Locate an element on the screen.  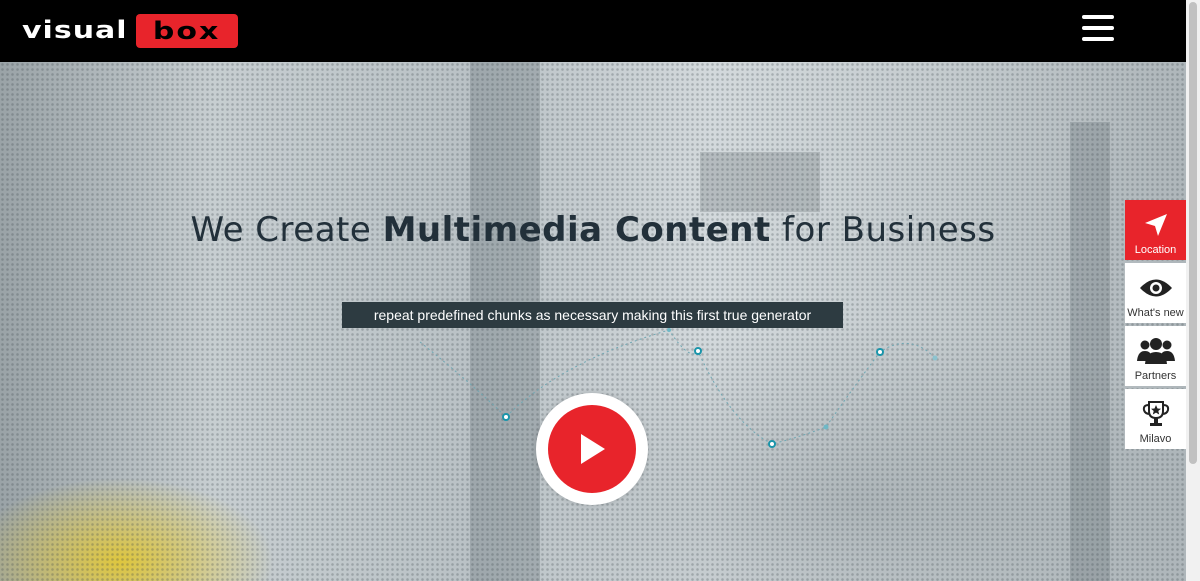
side-quick-menu: Location What's new Partners Milavo is located at coordinates (1155, 326).